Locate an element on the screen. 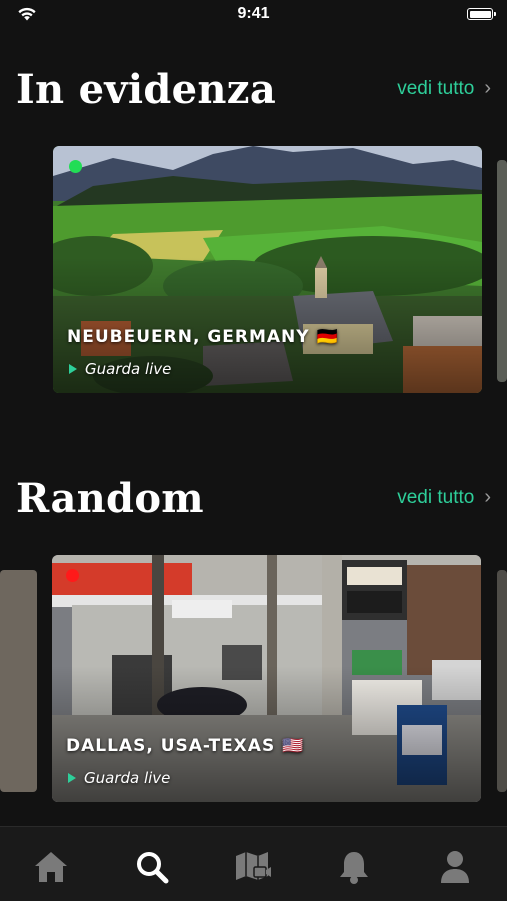 This screenshot has width=507, height=901. tab-profile is located at coordinates (455, 867).